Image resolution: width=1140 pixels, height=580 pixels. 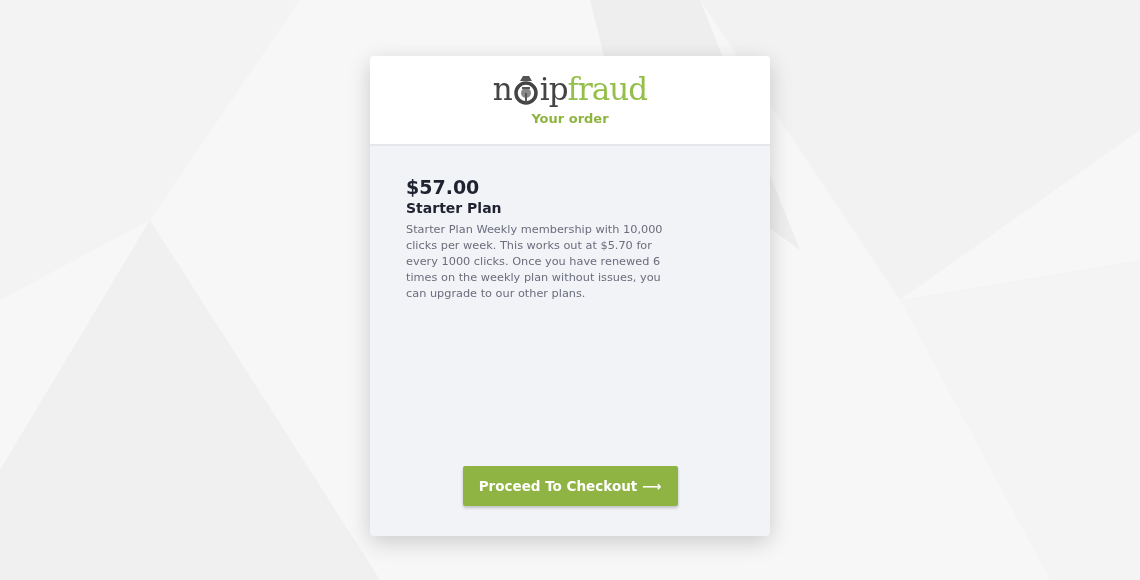 I want to click on plan-description: Starter Plan Weekly membership with 10,000 clicks per week. This works out at $5.70 for every 1000 clicks. Once you have renewed 6 times on the weekly plan without issues, you can upgrade to our other plans., so click(x=535, y=262).